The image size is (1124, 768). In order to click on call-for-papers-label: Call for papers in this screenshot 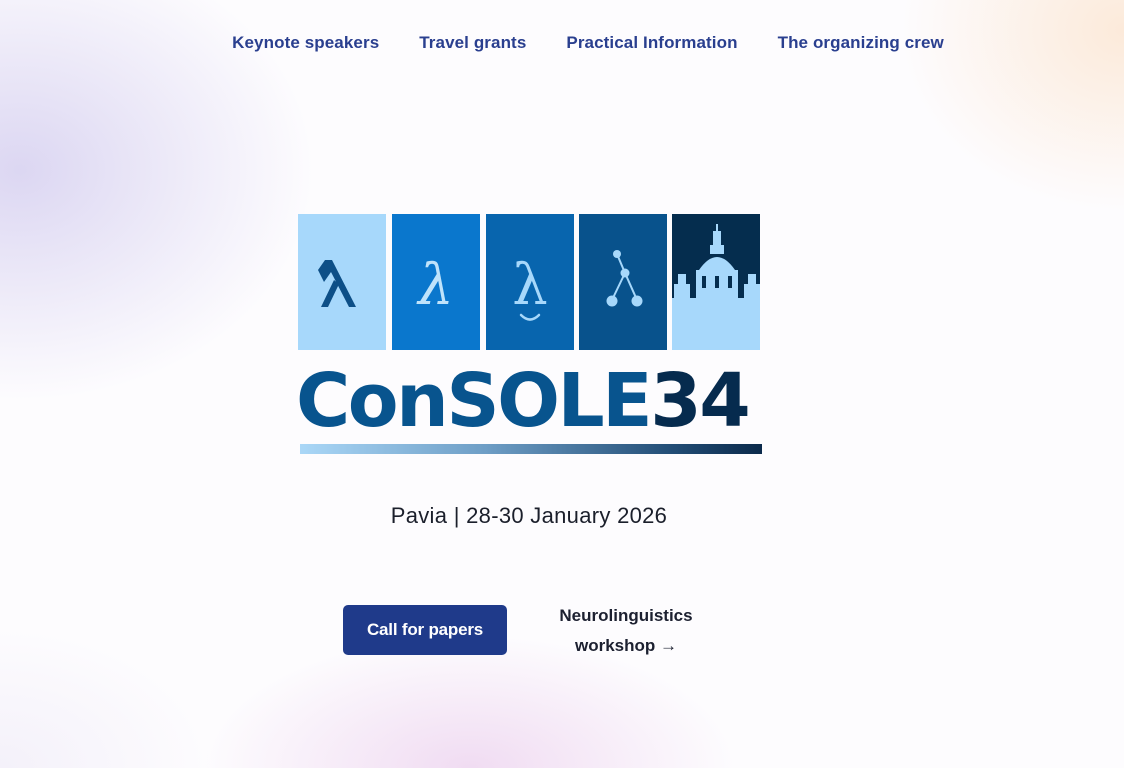, I will do `click(425, 629)`.